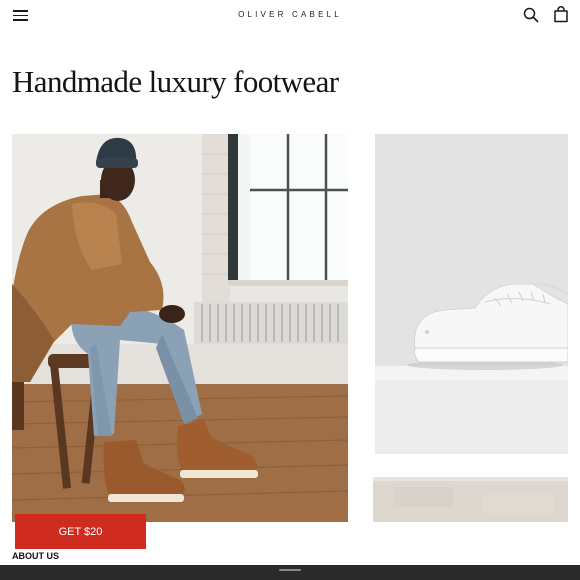  I want to click on get-20-button: GET $20, so click(80, 531).